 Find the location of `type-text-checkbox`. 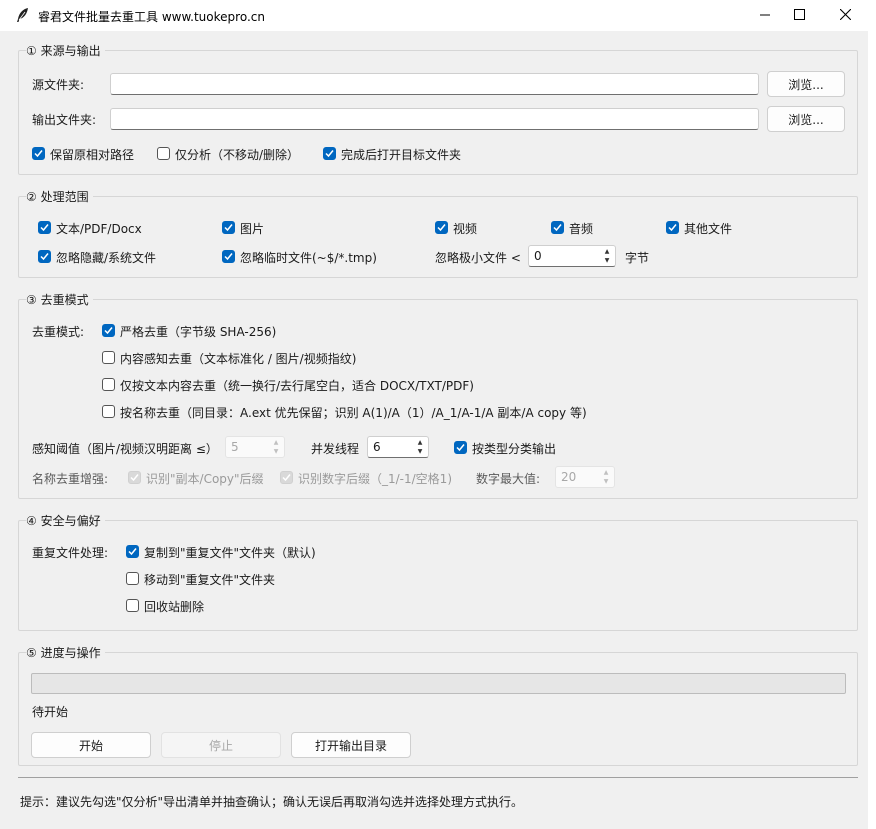

type-text-checkbox is located at coordinates (44, 227).